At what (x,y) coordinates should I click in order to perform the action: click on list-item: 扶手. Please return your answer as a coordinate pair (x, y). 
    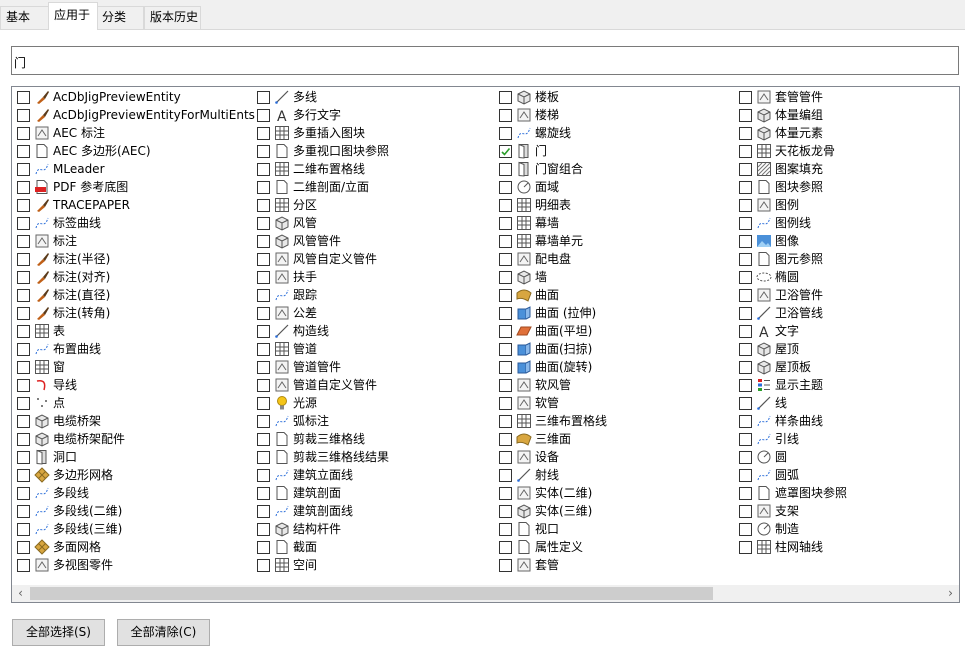
    Looking at the image, I should click on (321, 277).